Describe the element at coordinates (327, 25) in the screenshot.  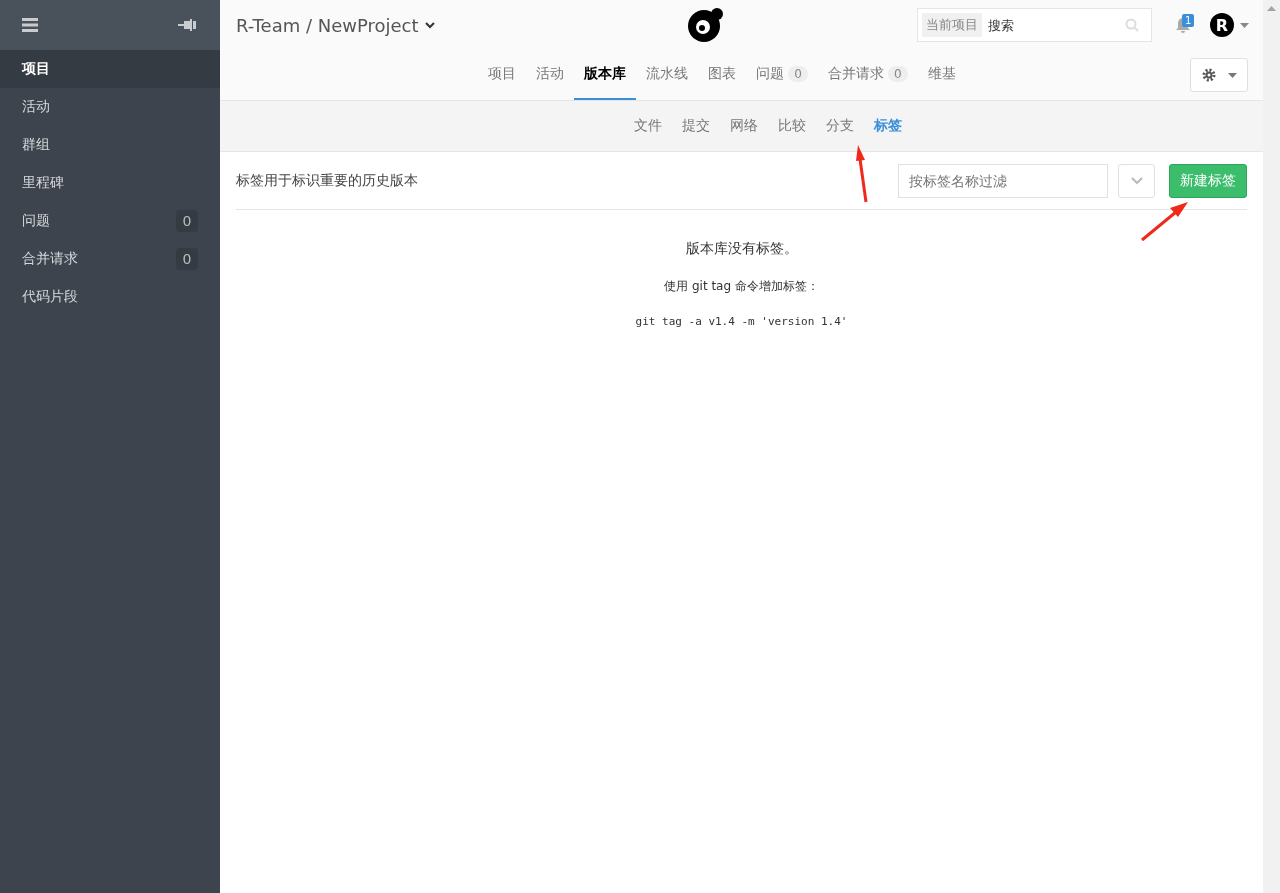
I see `project-title: R-Team / NewProject` at that location.